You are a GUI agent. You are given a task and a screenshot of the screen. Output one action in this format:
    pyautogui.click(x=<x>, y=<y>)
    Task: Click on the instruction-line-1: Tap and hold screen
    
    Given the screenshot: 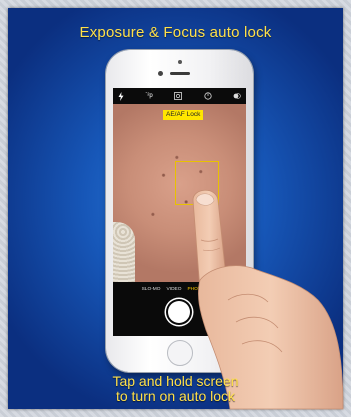 What is the action you would take?
    pyautogui.click(x=175, y=381)
    